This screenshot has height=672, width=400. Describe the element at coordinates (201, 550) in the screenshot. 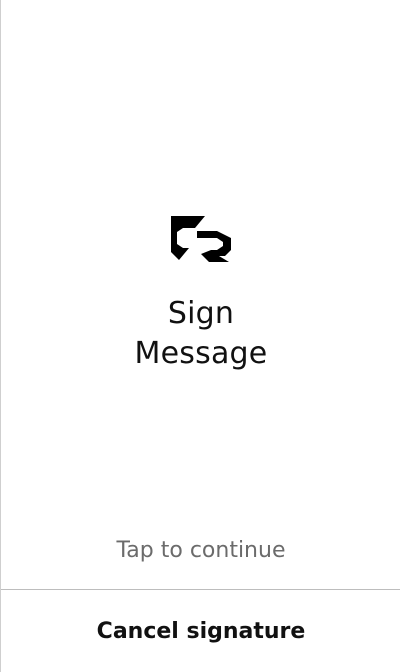

I see `tap-hint-text: Tap to continue` at that location.